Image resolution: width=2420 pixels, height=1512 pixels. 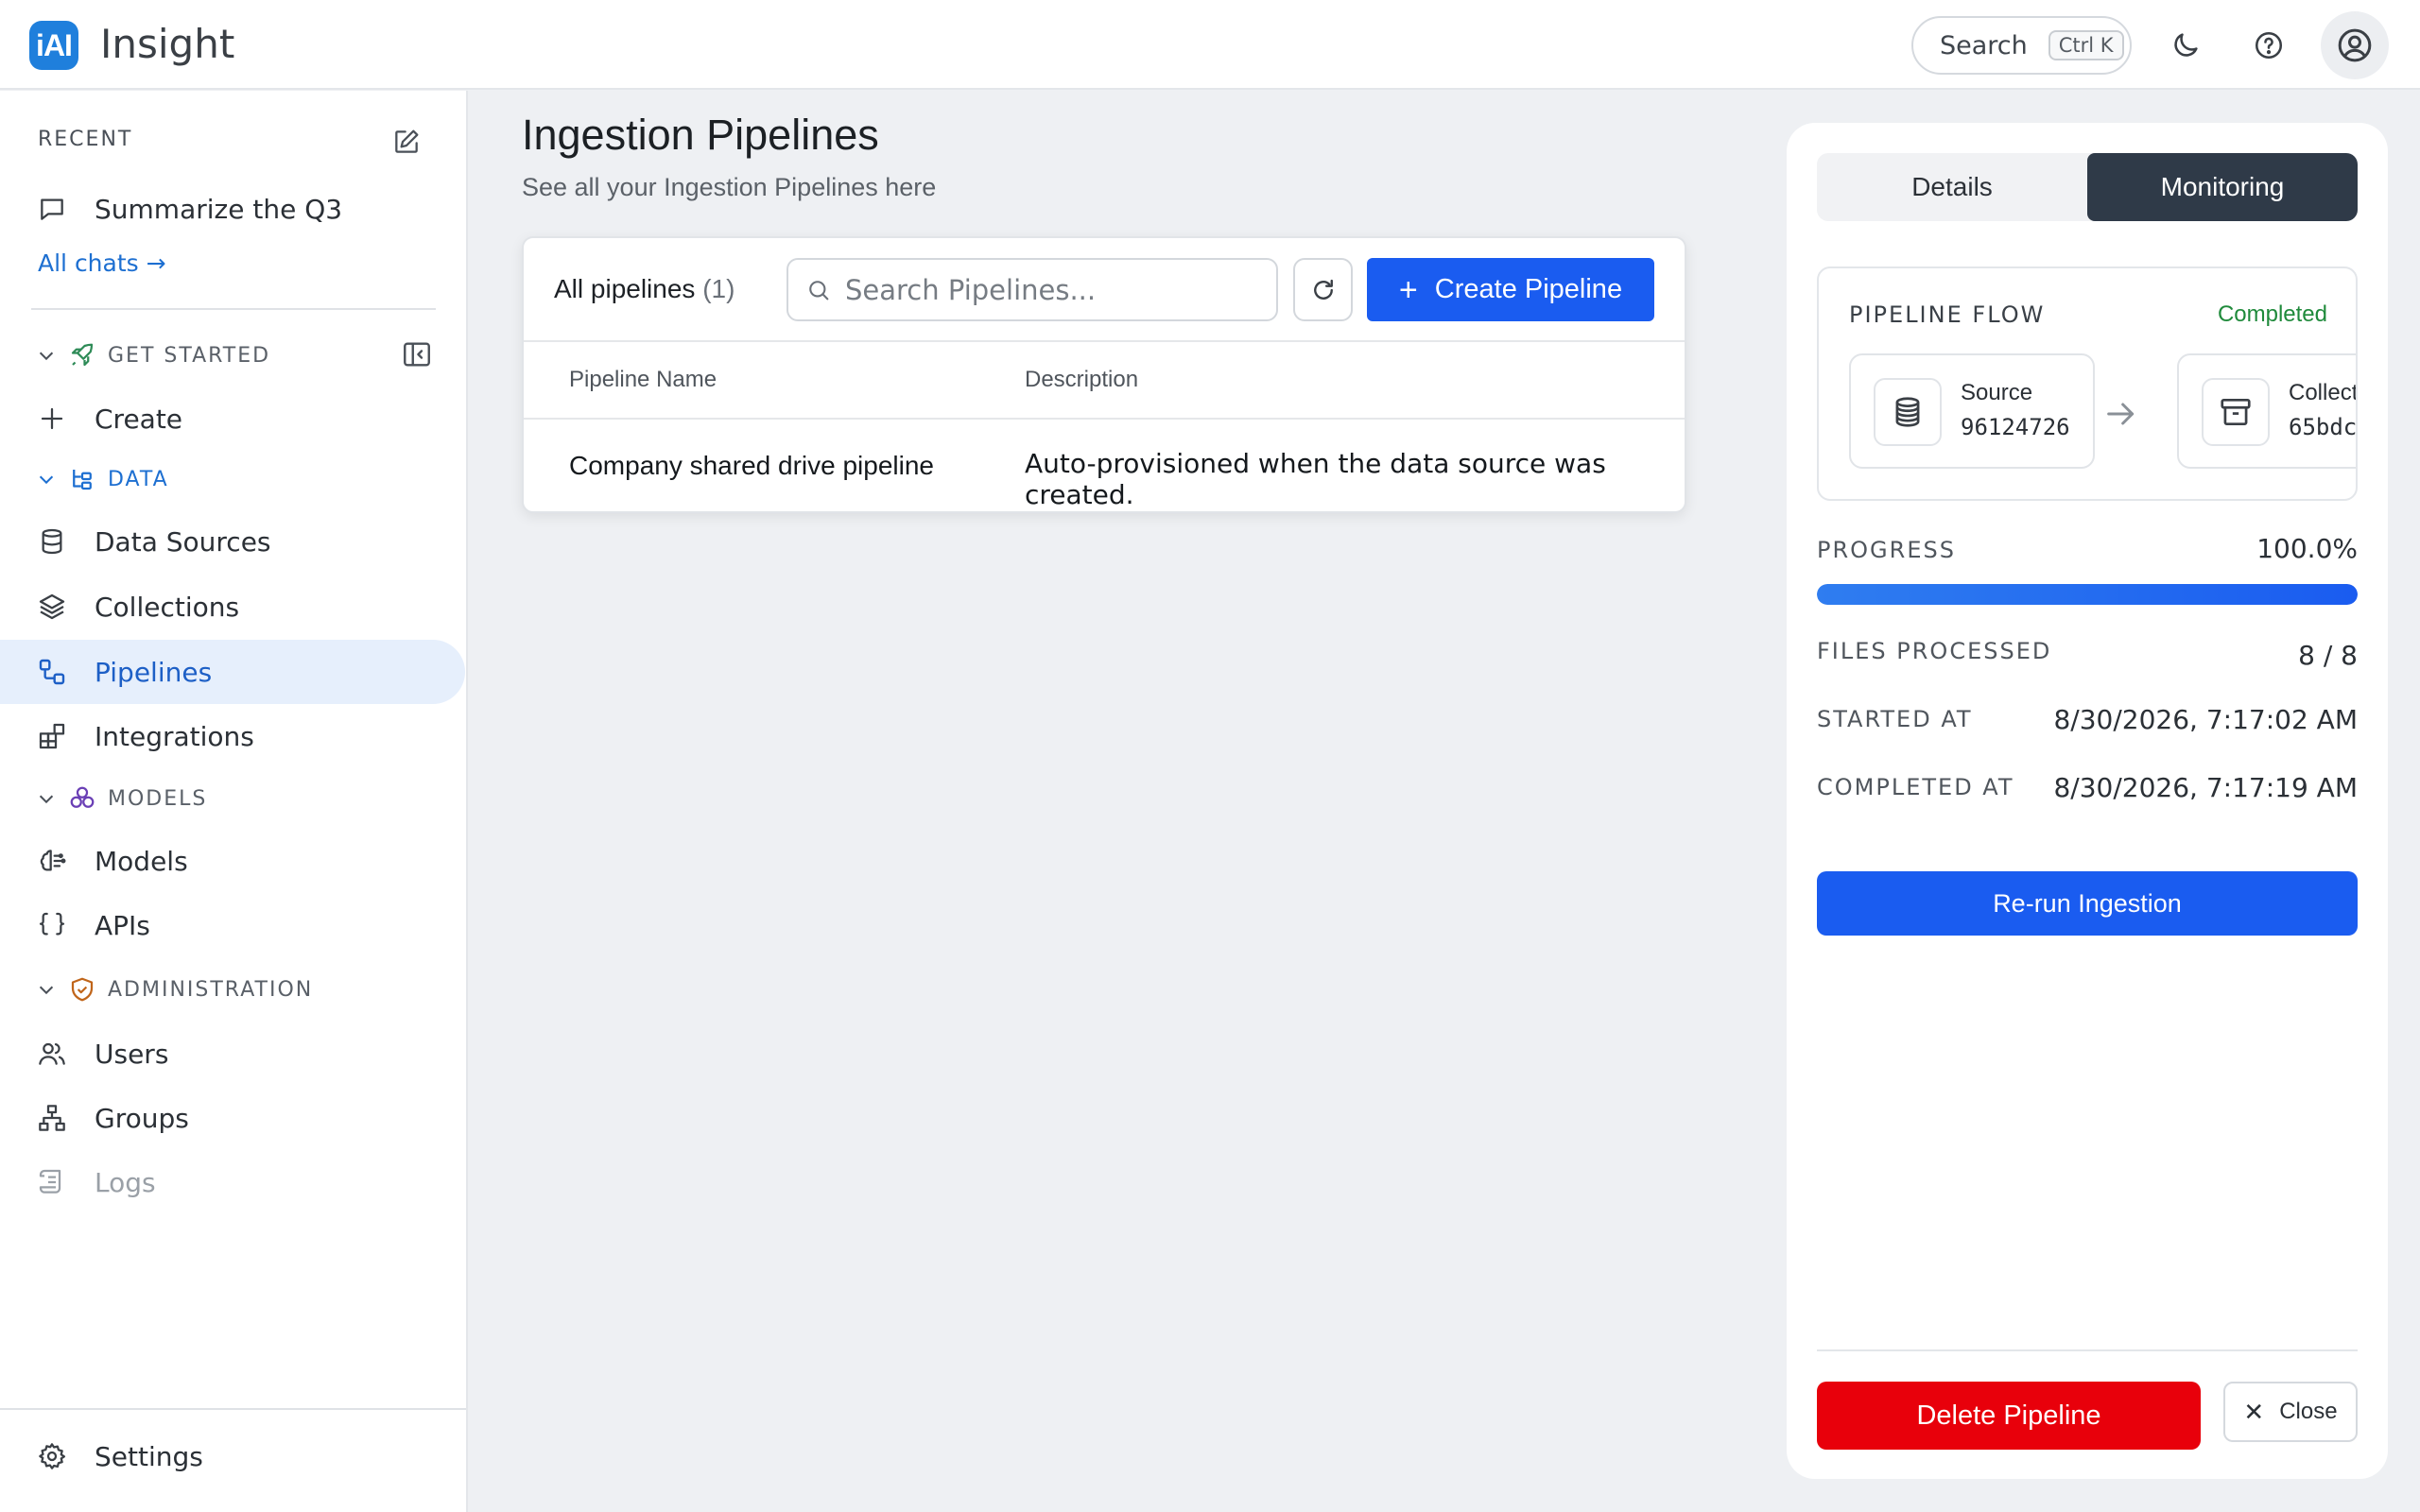 What do you see at coordinates (1082, 380) in the screenshot?
I see `column-header-description: Description` at bounding box center [1082, 380].